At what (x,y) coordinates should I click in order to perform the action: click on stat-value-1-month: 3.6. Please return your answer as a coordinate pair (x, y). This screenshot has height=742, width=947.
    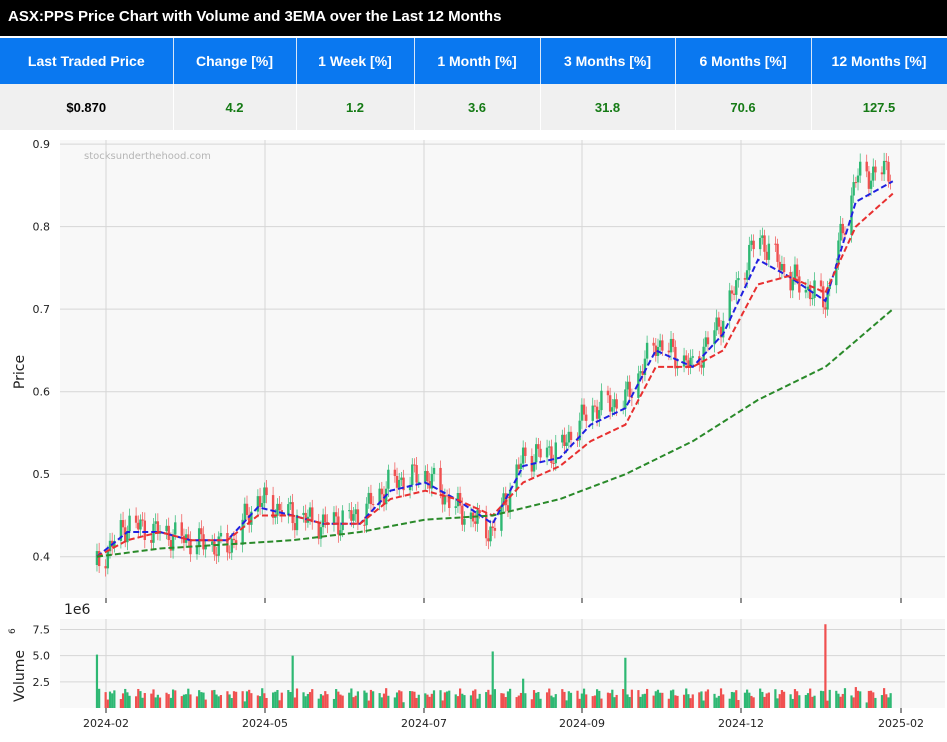
    Looking at the image, I should click on (477, 107).